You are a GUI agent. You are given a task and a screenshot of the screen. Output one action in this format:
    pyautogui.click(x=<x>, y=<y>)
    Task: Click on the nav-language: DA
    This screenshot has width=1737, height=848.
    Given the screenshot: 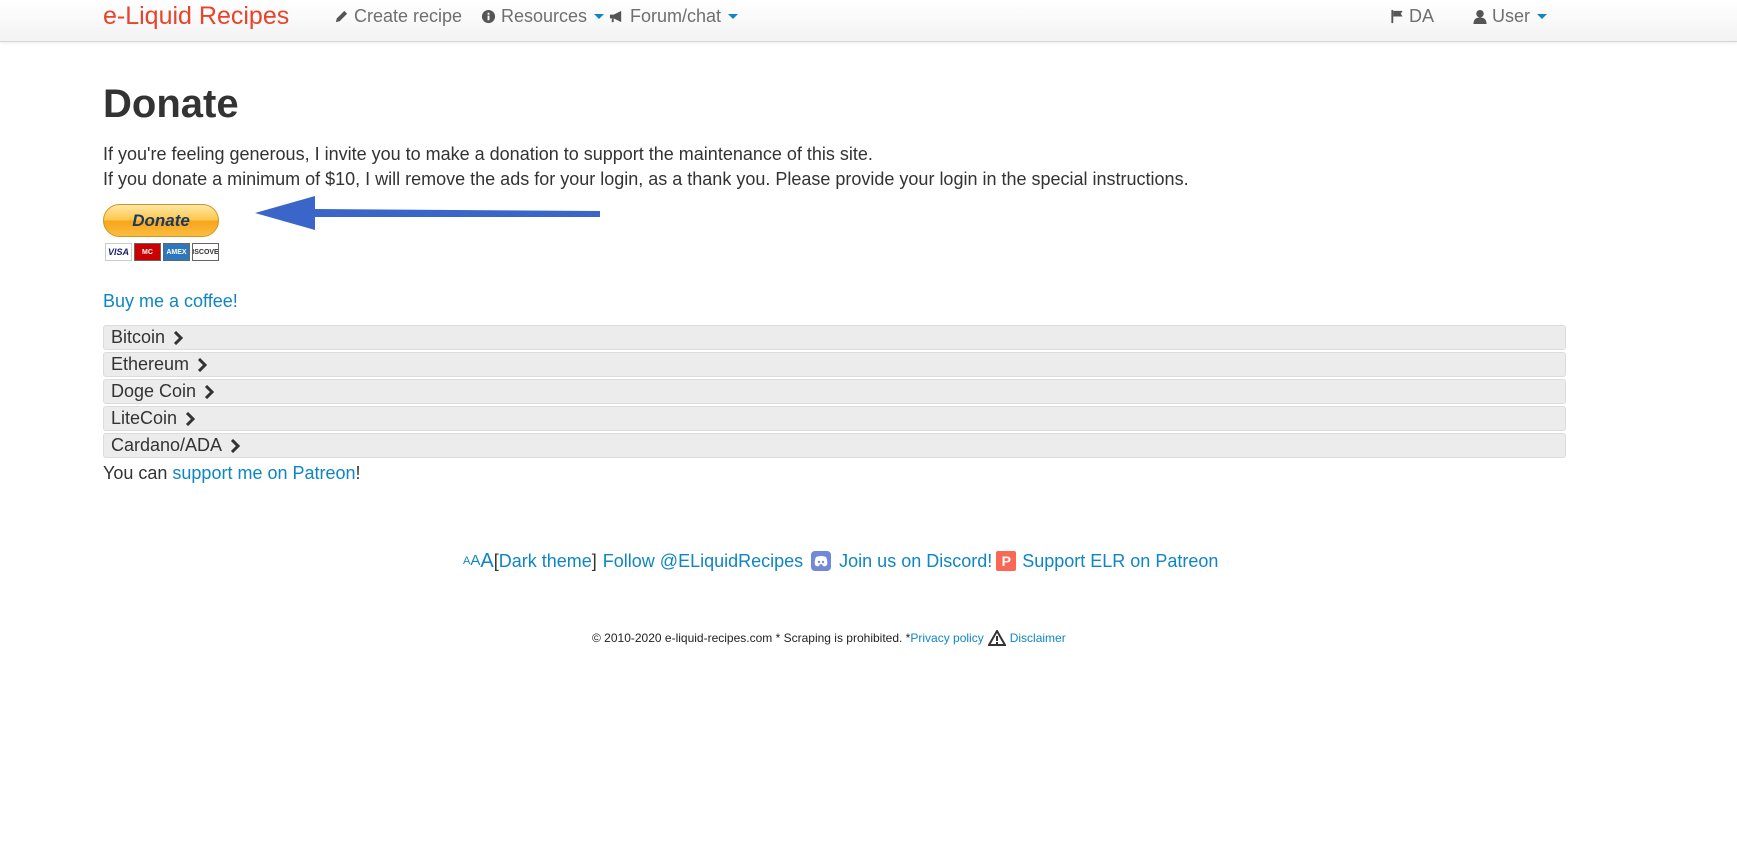 What is the action you would take?
    pyautogui.click(x=1412, y=16)
    